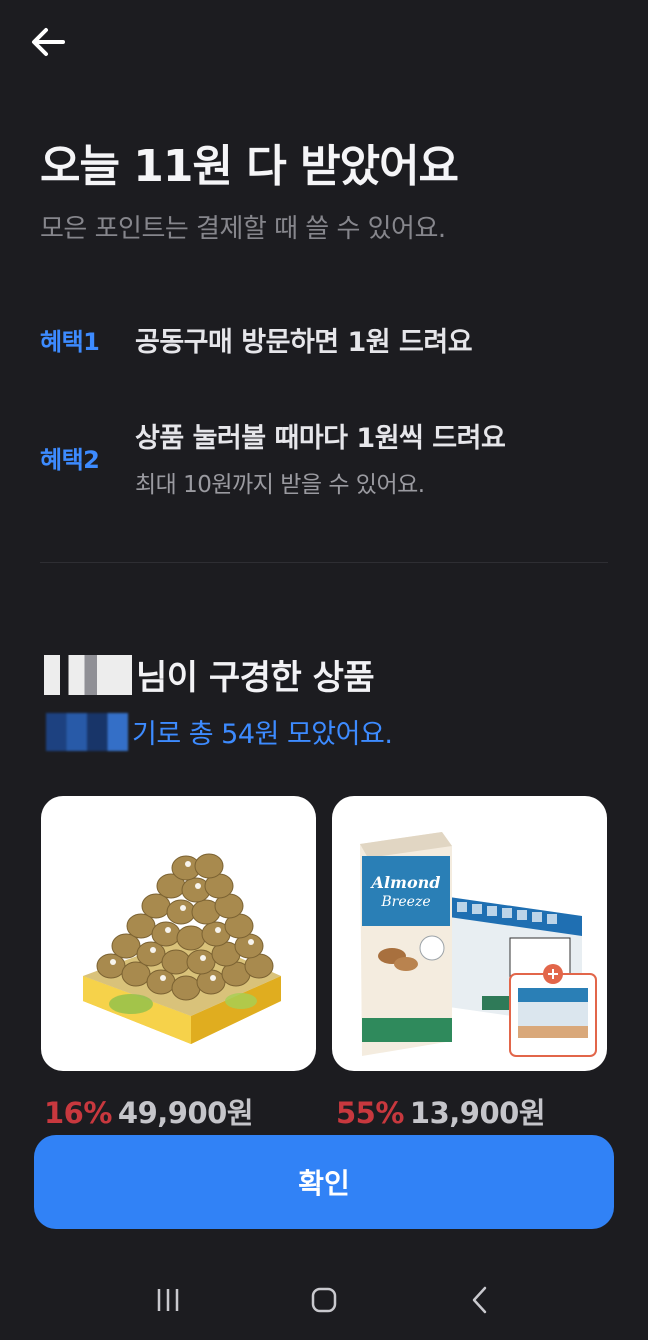 Image resolution: width=648 pixels, height=1340 pixels. I want to click on benefit-subtext: 최대 10원까지 받을 수 있어요., so click(280, 485).